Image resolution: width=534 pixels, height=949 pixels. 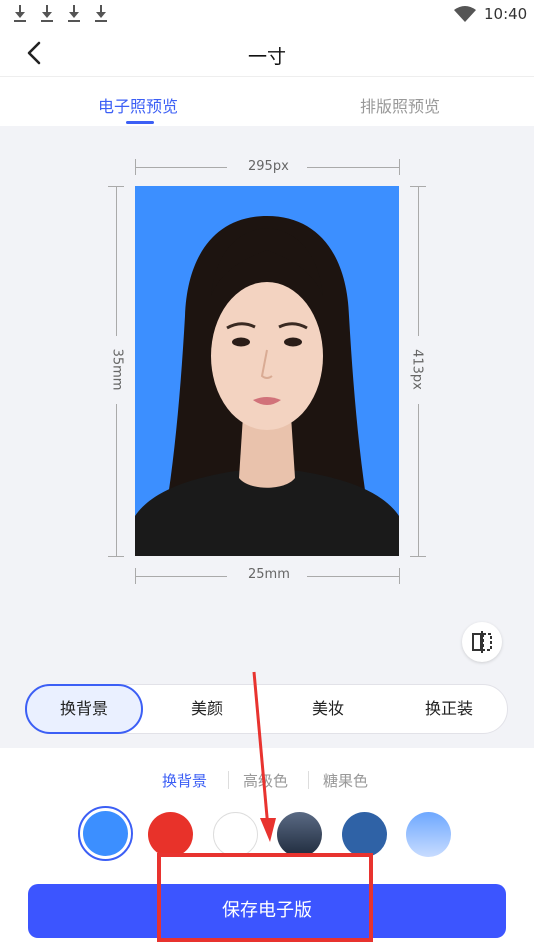 I want to click on color-swatch-red, so click(x=170, y=834).